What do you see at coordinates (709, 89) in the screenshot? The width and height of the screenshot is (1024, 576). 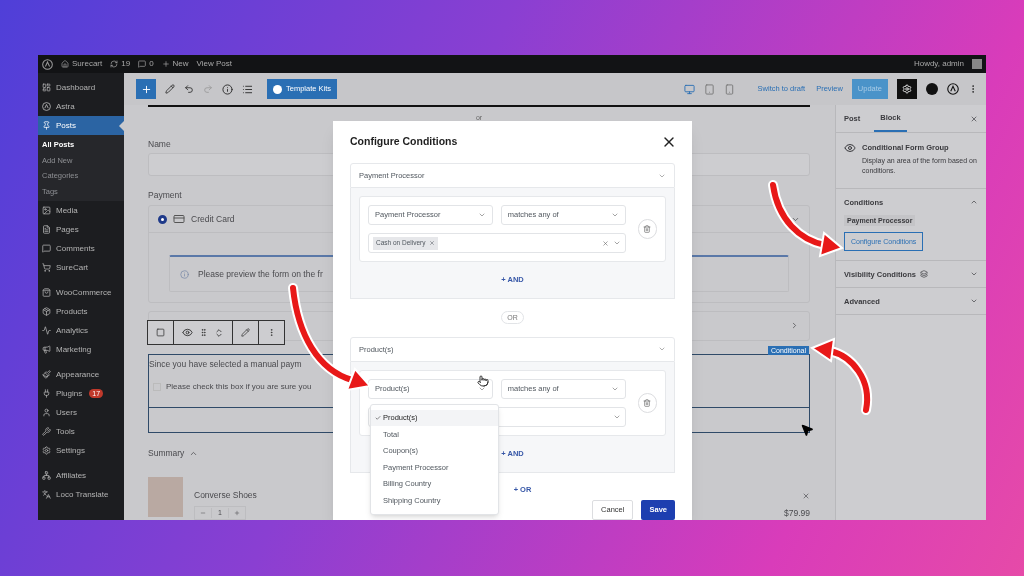 I see `tablet-icon` at bounding box center [709, 89].